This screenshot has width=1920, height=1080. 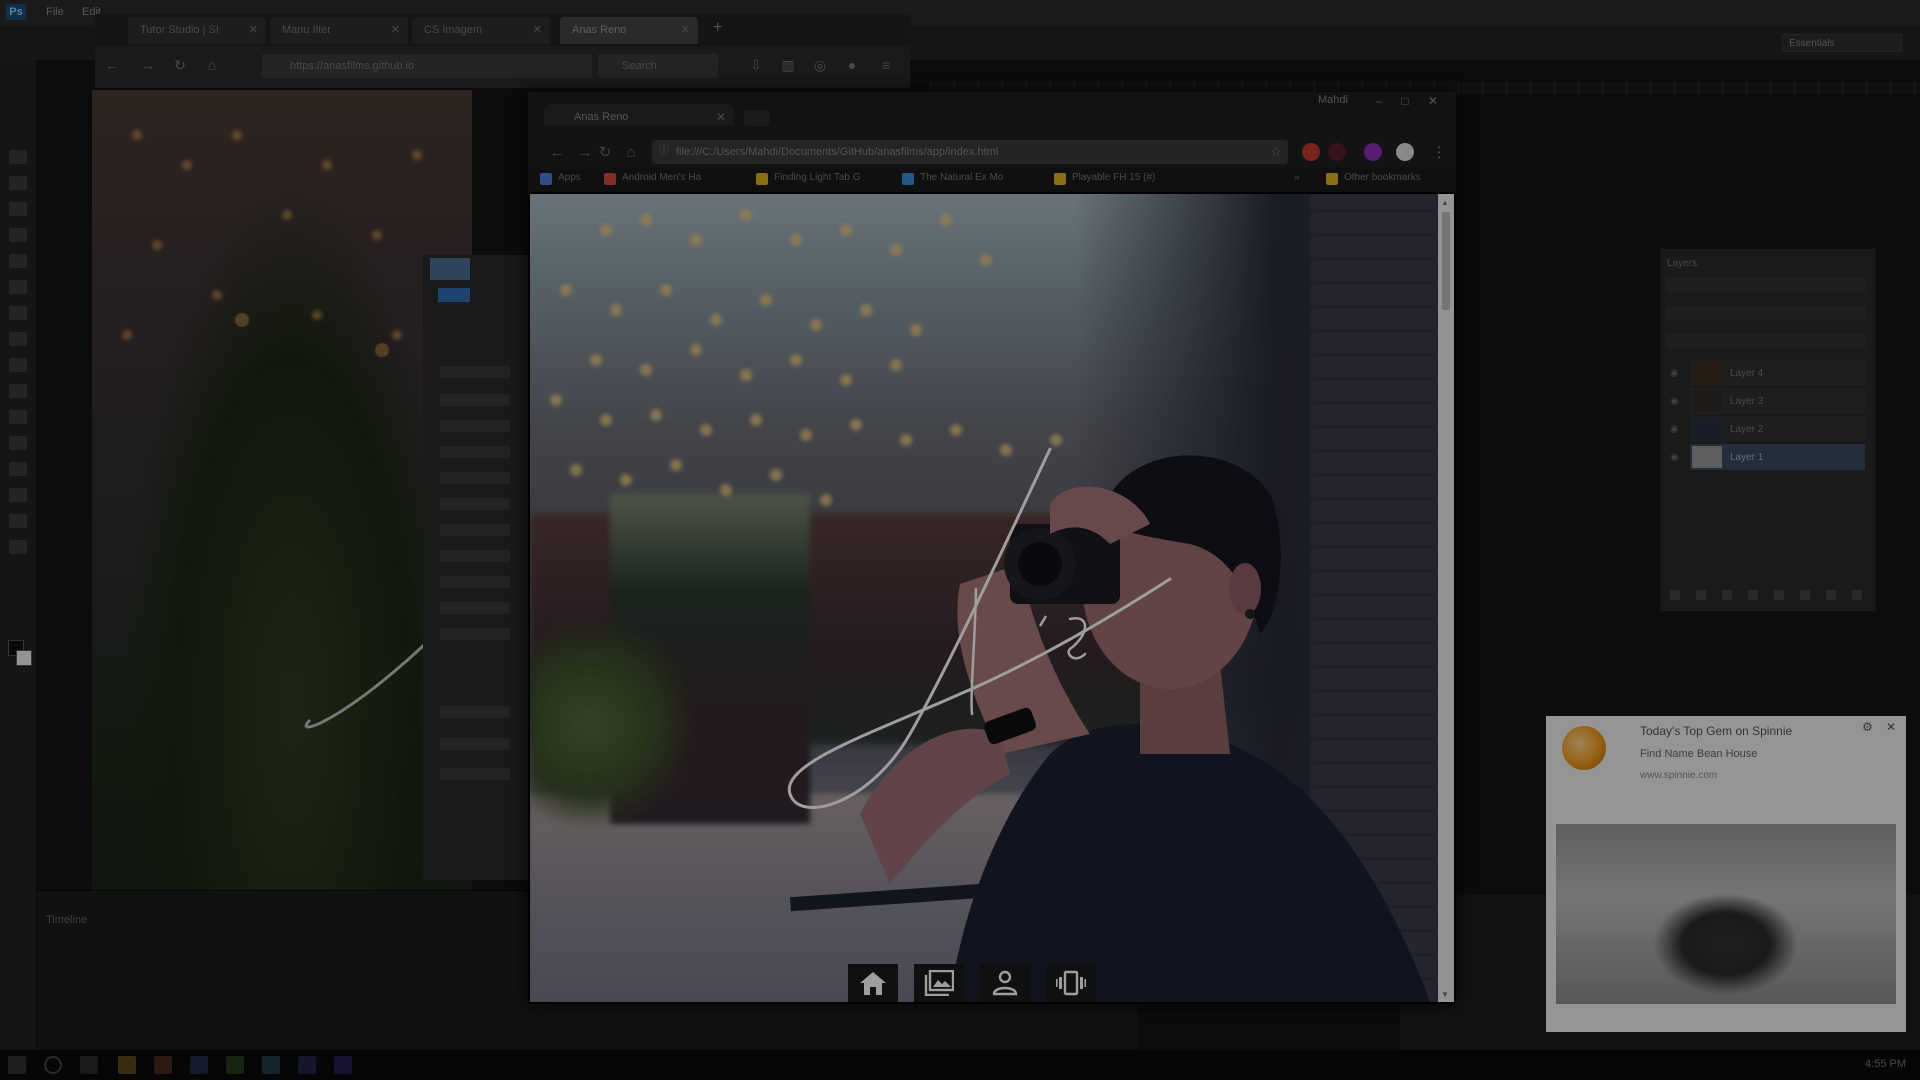 I want to click on opera-icon, so click(x=1311, y=152).